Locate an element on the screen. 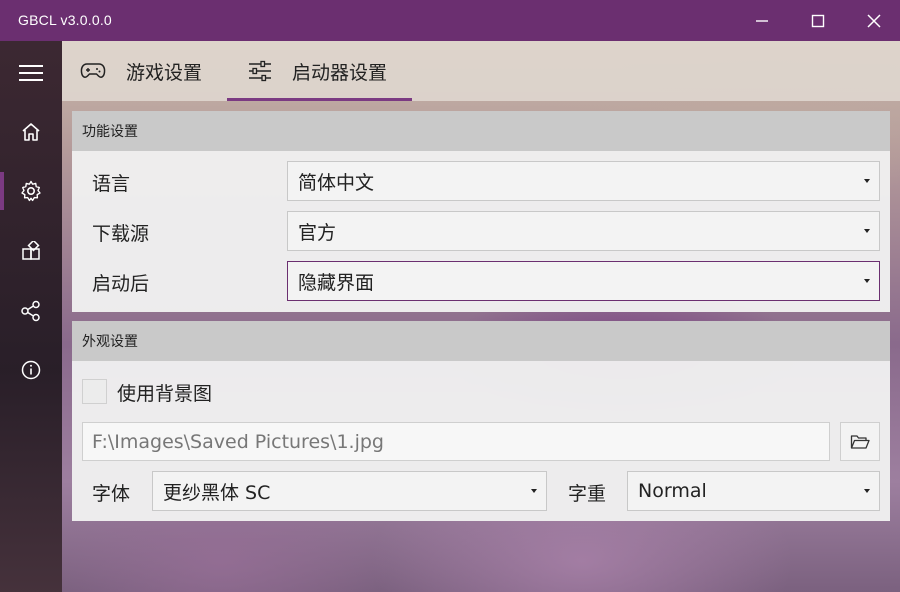 The width and height of the screenshot is (900, 592). home-icon is located at coordinates (31, 132).